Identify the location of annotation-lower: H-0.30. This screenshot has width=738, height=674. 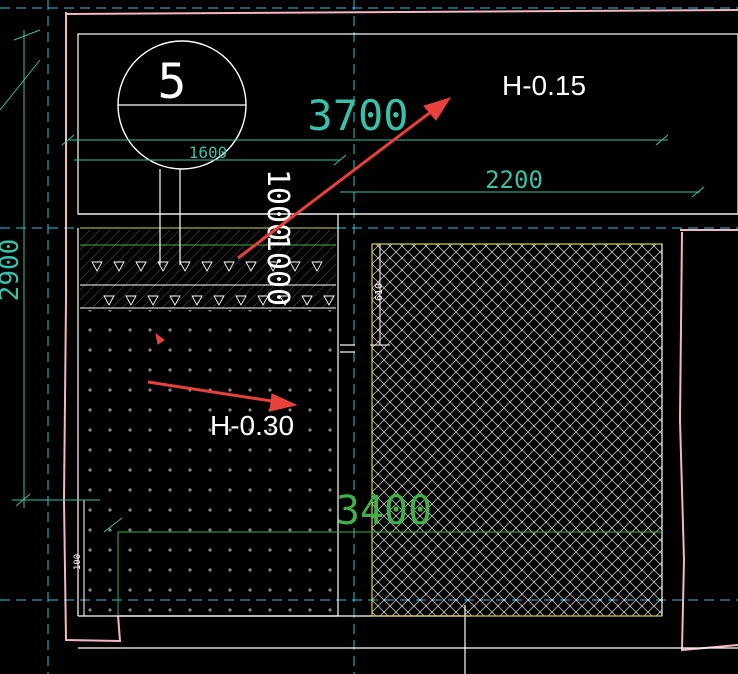
(252, 425).